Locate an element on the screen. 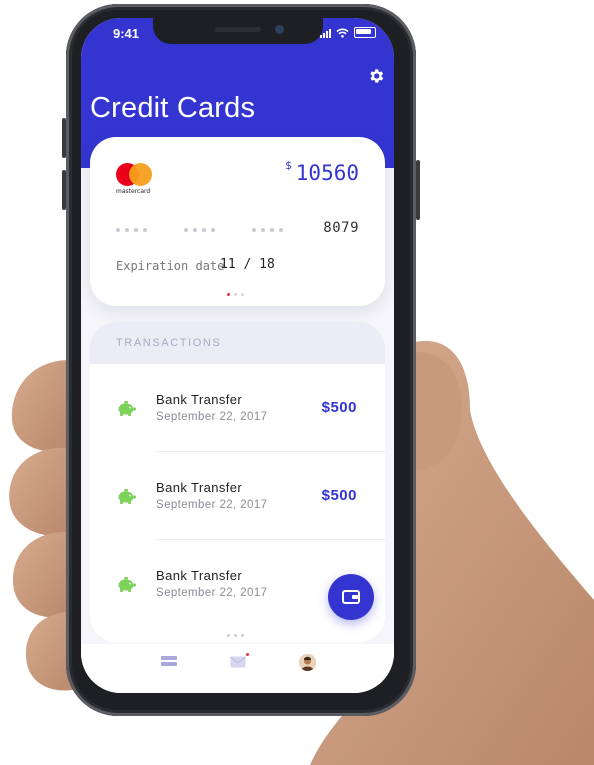 This screenshot has height=765, width=594. notch is located at coordinates (238, 31).